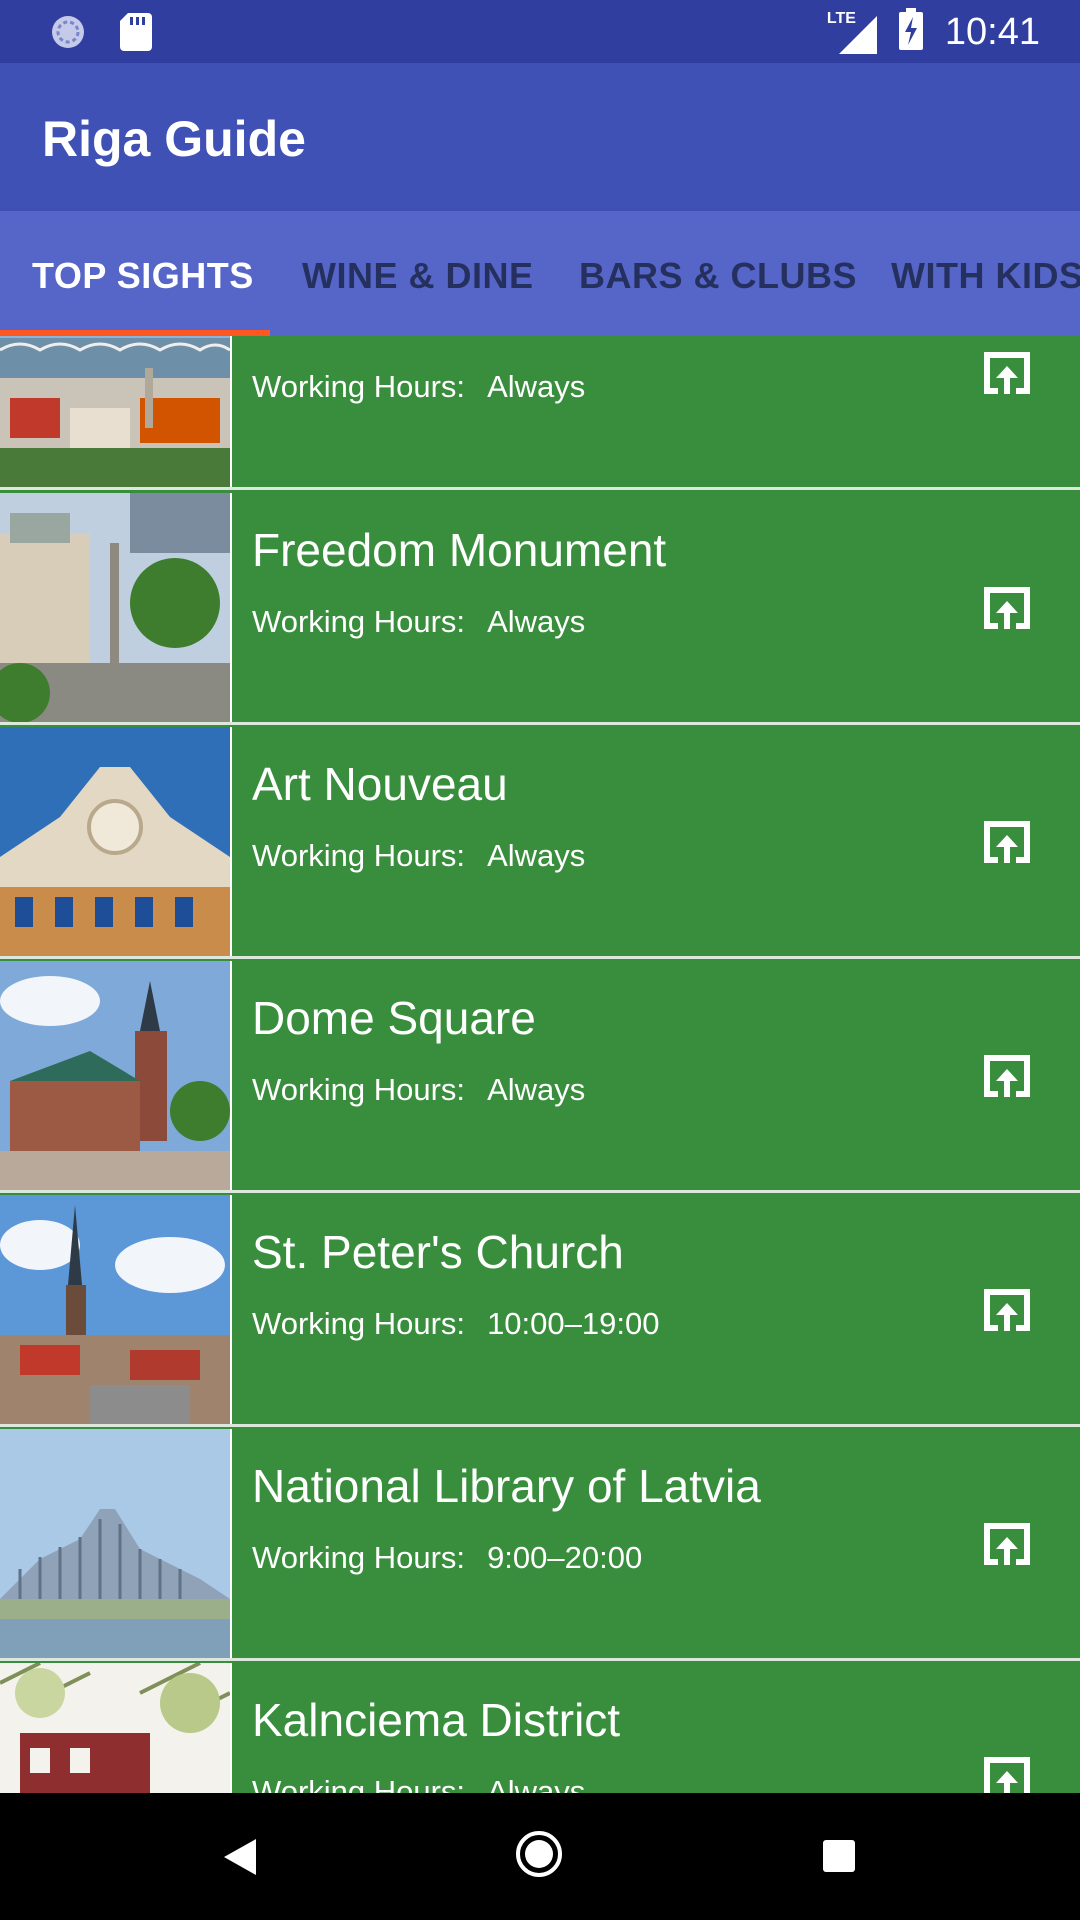  What do you see at coordinates (136, 34) in the screenshot?
I see `sd-card-icon` at bounding box center [136, 34].